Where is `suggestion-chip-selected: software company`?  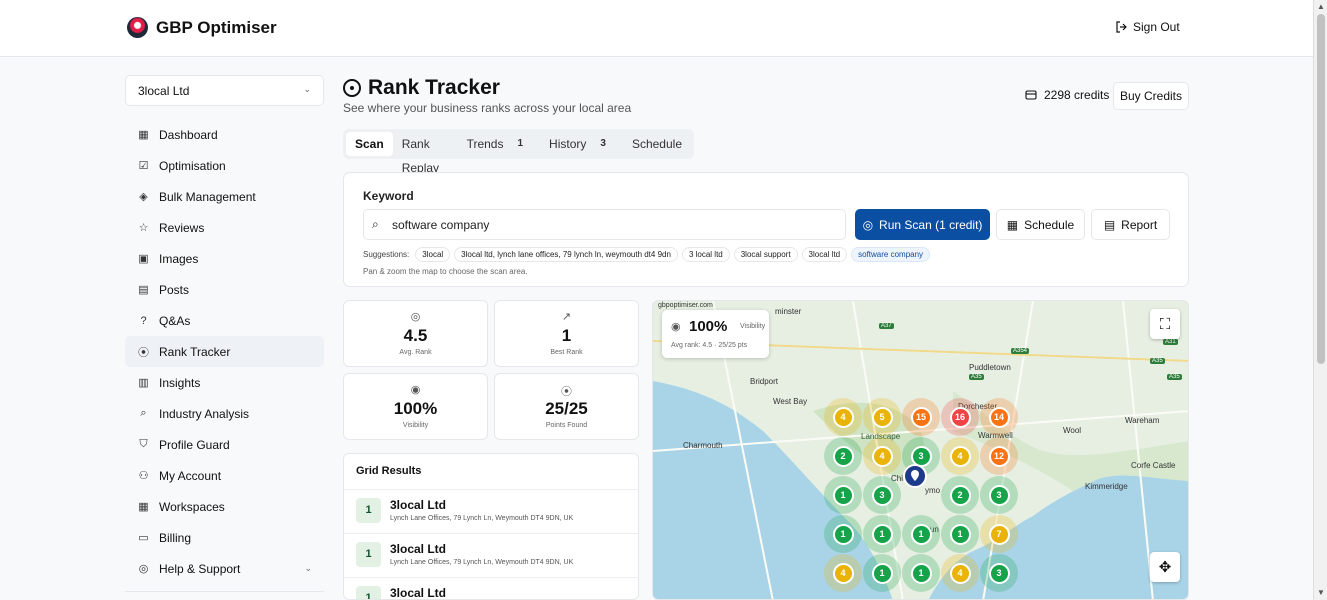 suggestion-chip-selected: software company is located at coordinates (891, 254).